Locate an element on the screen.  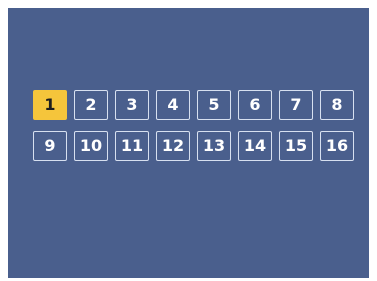
page-button-11: 11 is located at coordinates (132, 146).